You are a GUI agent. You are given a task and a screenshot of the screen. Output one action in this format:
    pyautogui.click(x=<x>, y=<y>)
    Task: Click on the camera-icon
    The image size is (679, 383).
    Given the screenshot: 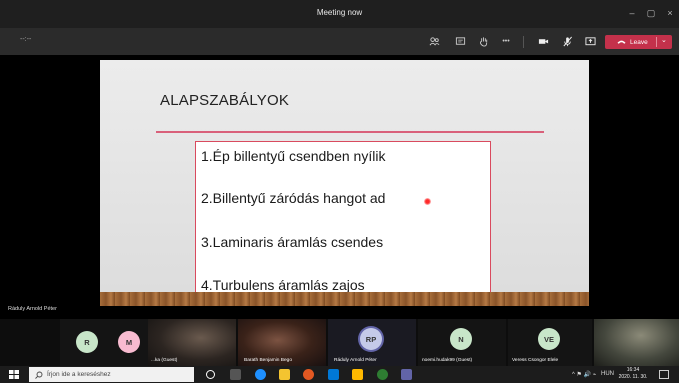 What is the action you would take?
    pyautogui.click(x=543, y=41)
    